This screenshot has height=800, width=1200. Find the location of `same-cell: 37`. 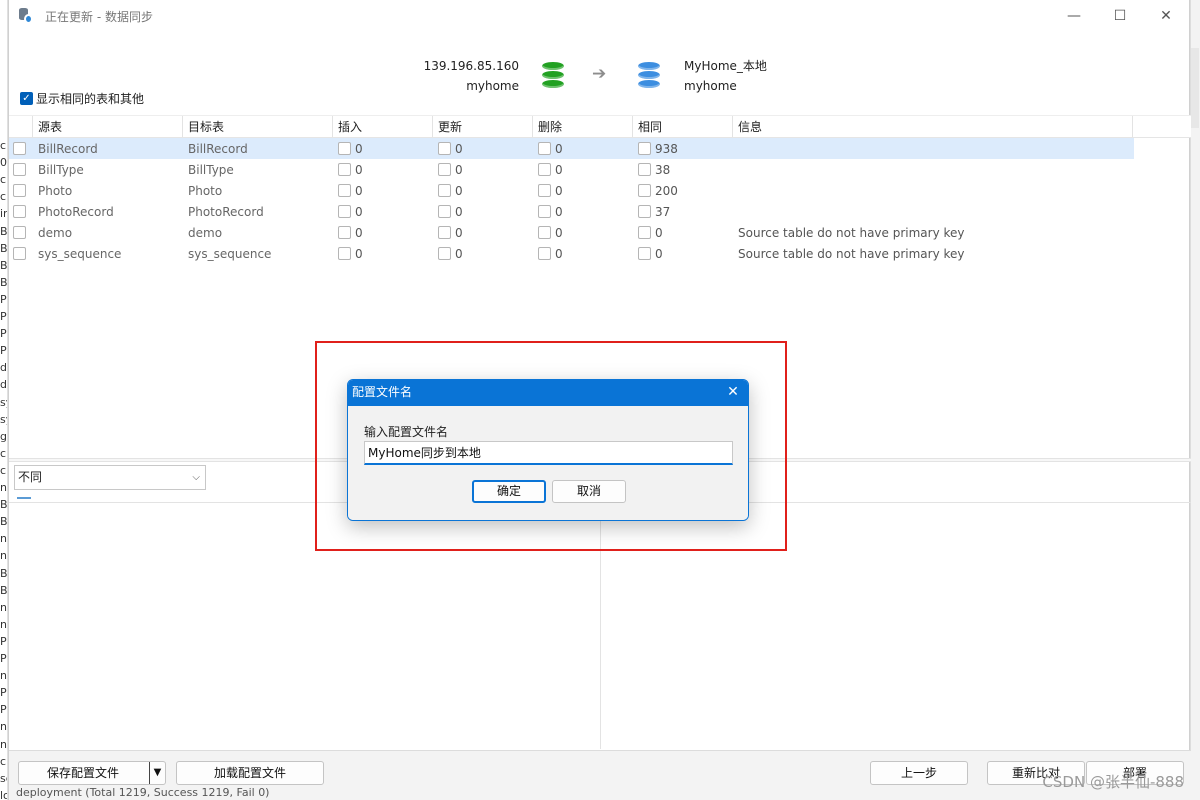

same-cell: 37 is located at coordinates (683, 212).